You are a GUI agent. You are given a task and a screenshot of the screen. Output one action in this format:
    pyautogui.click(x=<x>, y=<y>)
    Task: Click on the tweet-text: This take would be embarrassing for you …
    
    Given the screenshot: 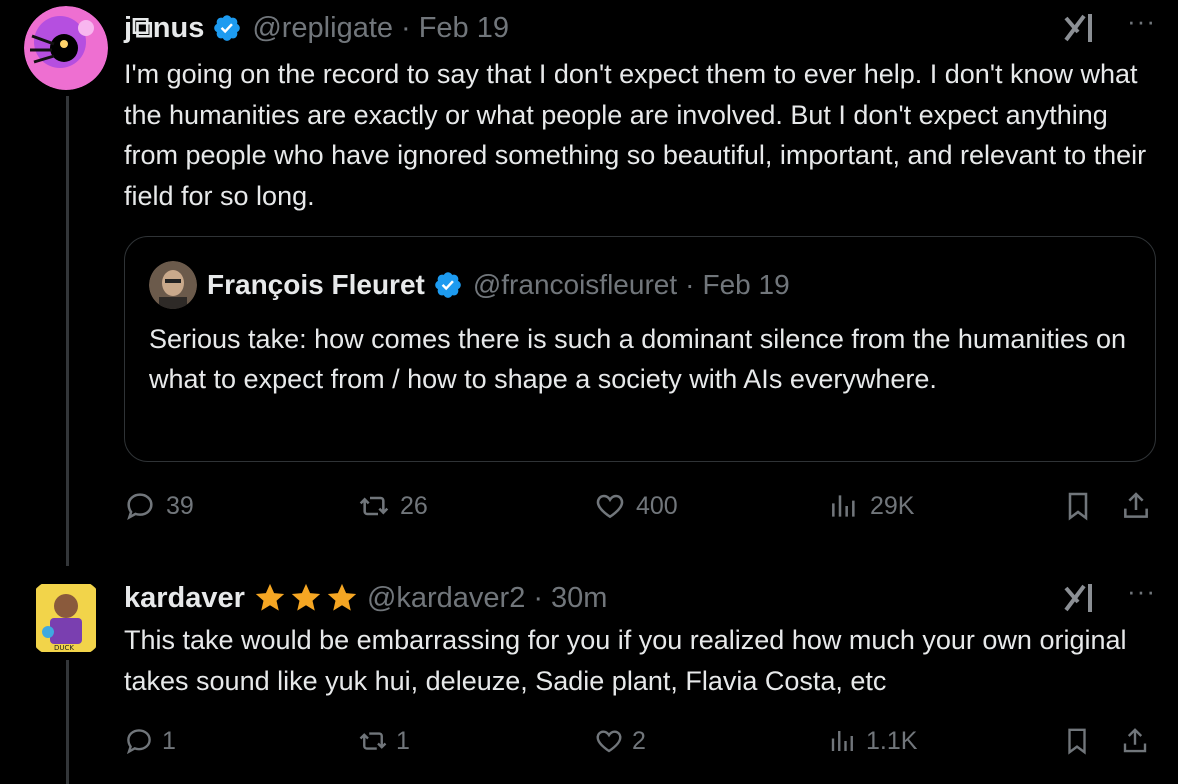 What is the action you would take?
    pyautogui.click(x=625, y=660)
    